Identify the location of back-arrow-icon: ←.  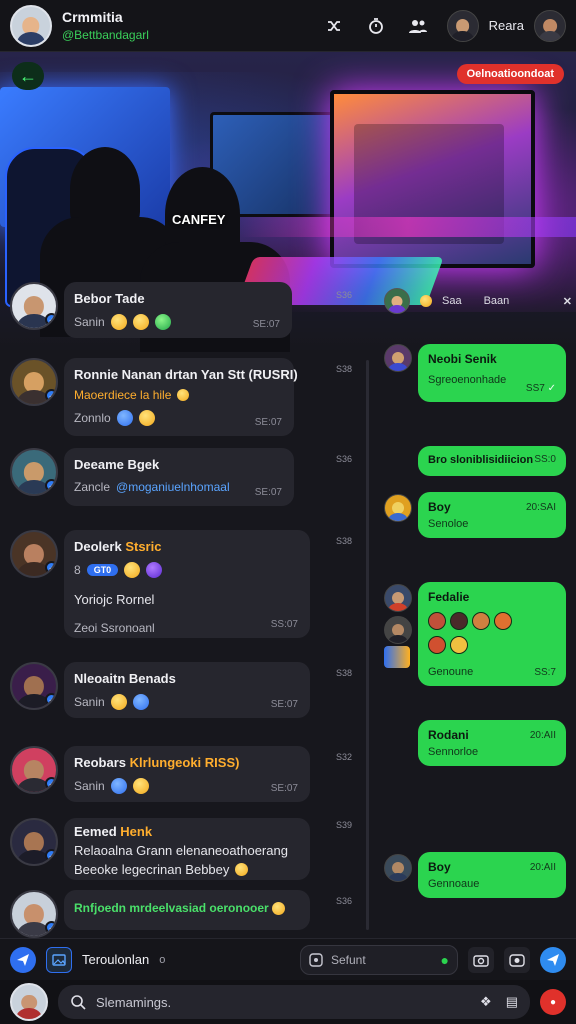
(28, 76).